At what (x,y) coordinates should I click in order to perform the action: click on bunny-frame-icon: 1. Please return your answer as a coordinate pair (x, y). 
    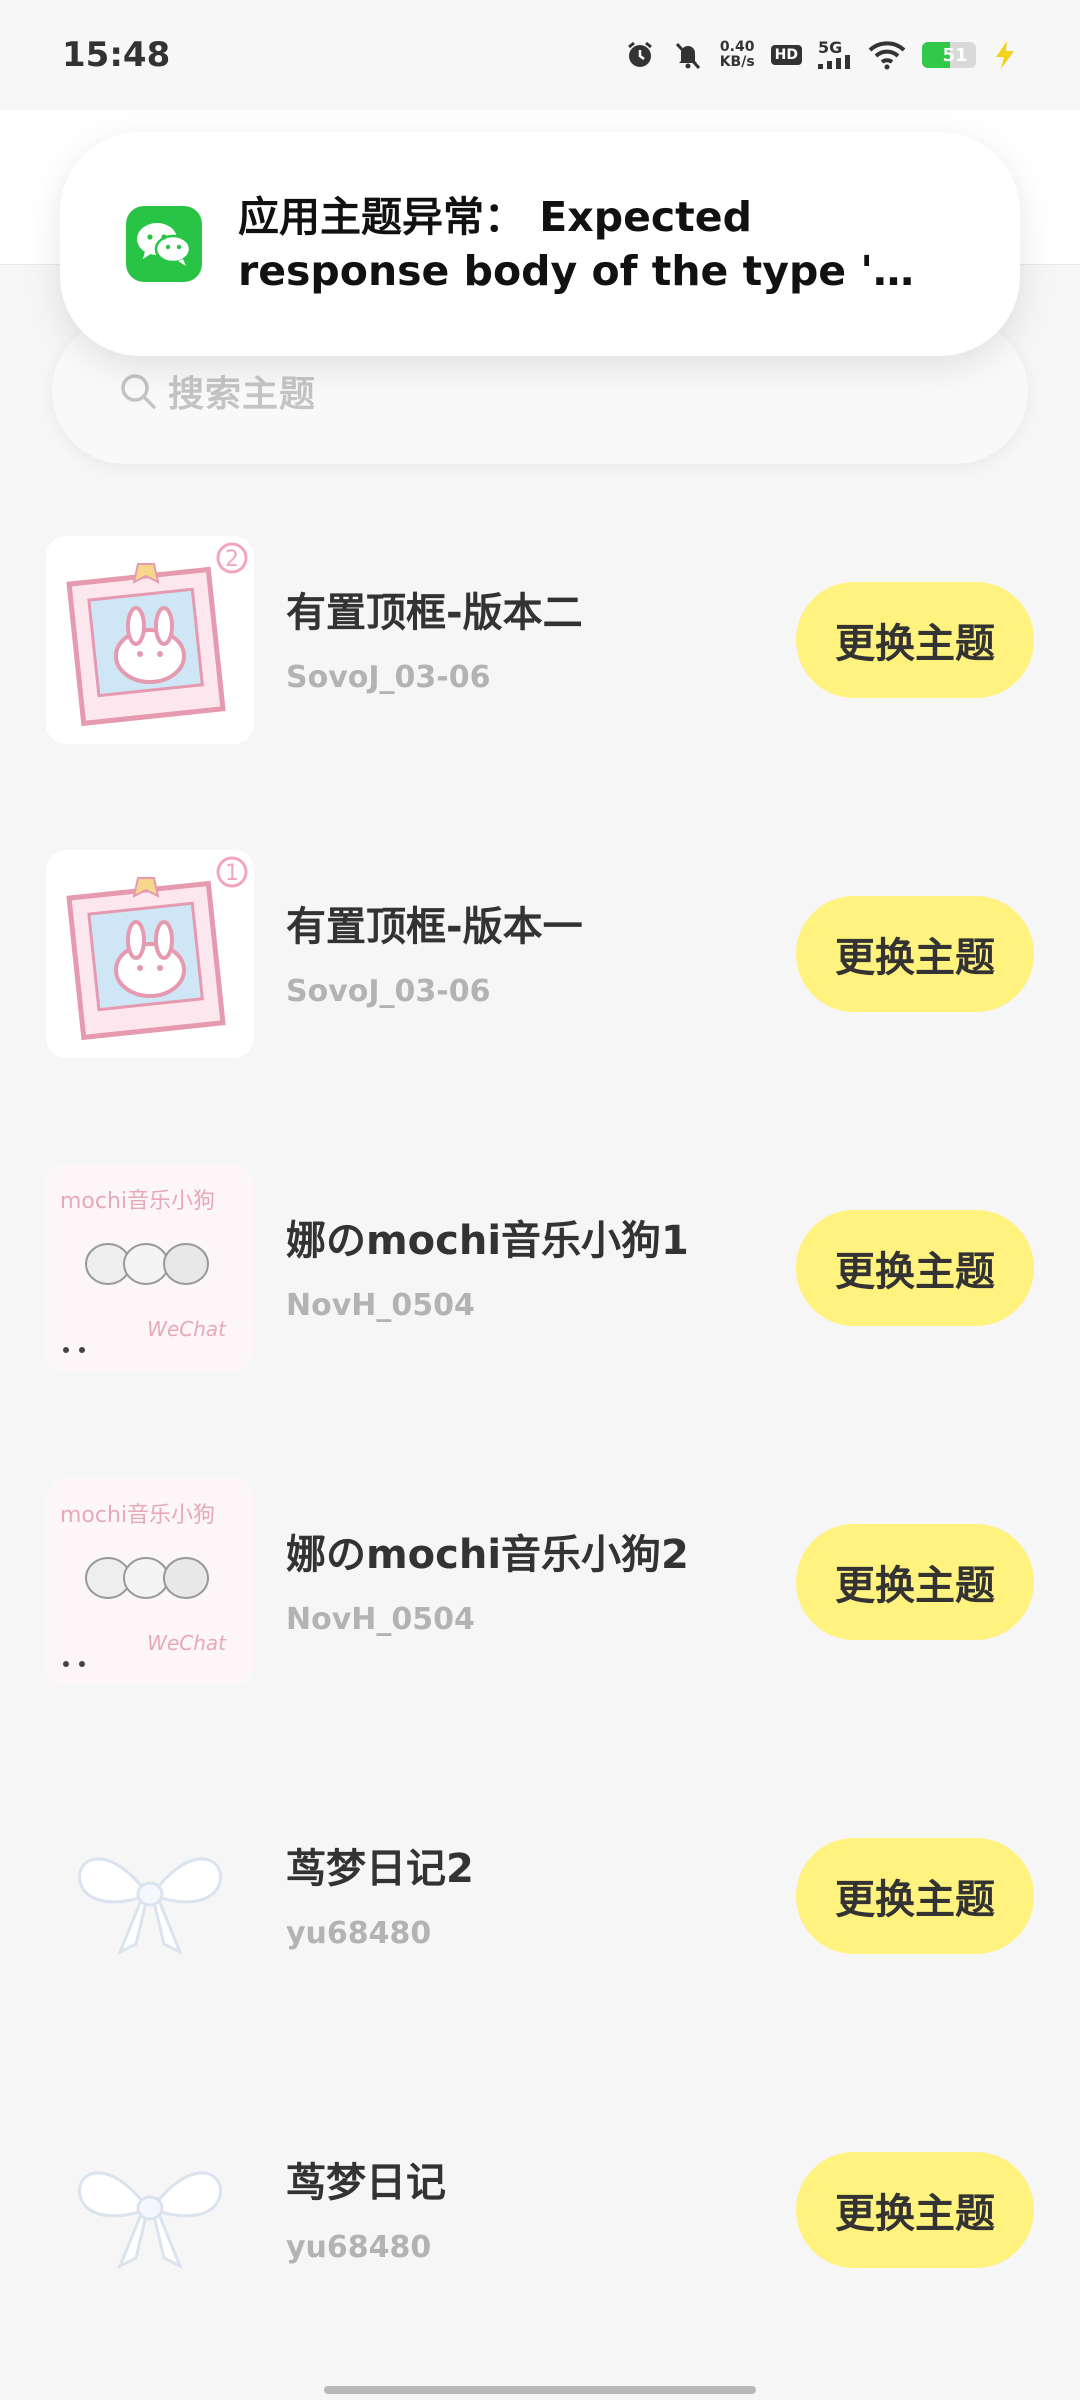
    Looking at the image, I should click on (157, 948).